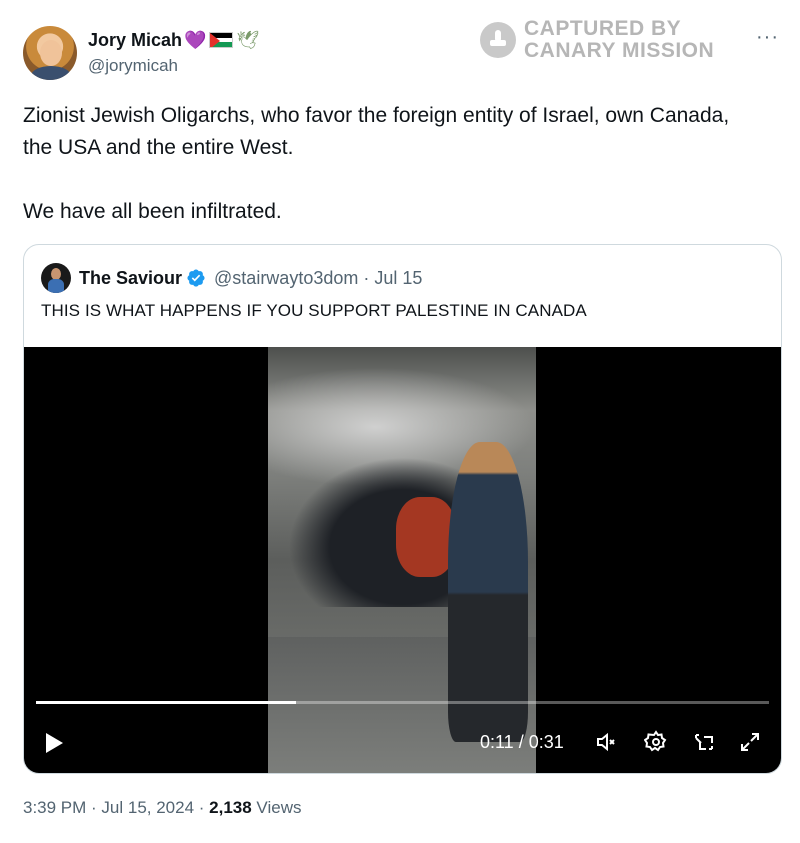  What do you see at coordinates (276, 807) in the screenshot?
I see `views-label: Views` at bounding box center [276, 807].